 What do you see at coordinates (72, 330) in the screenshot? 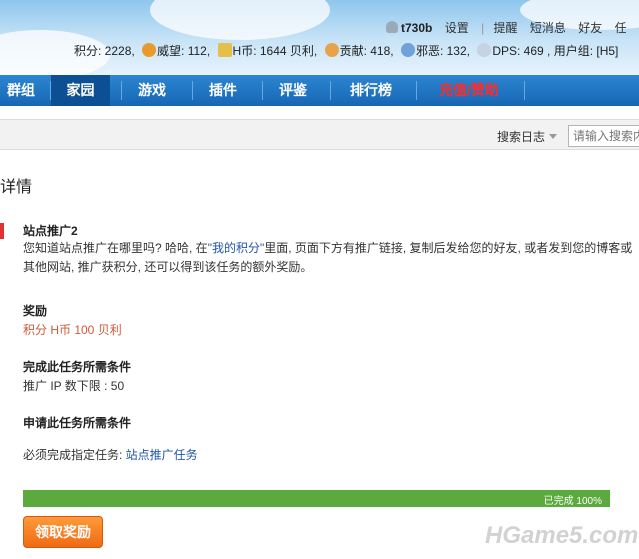
I see `reward-value: 积分 H币 100 贝利` at bounding box center [72, 330].